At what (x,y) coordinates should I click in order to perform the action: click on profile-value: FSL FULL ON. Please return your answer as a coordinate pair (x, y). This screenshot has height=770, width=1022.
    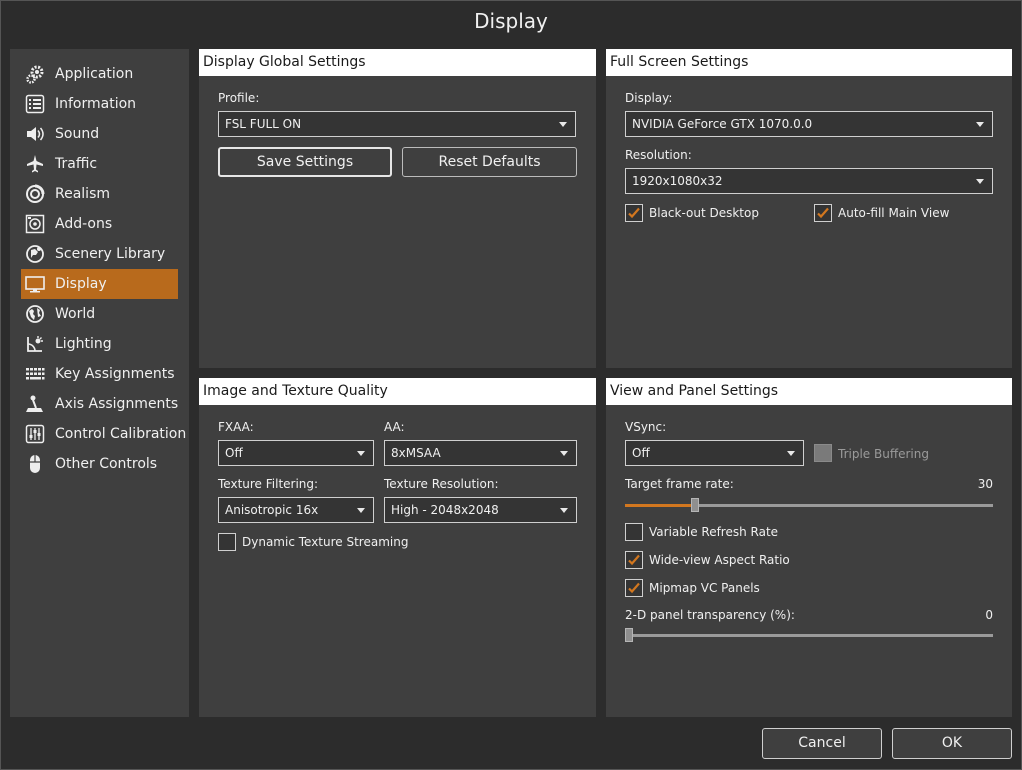
    Looking at the image, I should click on (263, 124).